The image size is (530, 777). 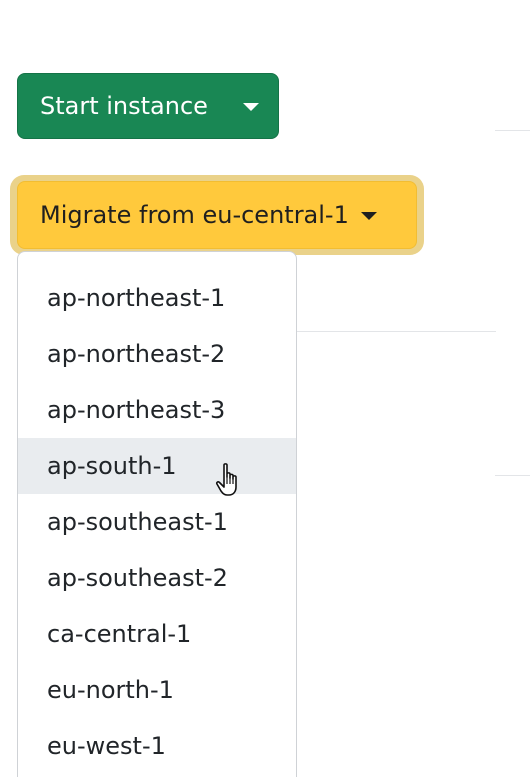 What do you see at coordinates (157, 578) in the screenshot?
I see `menu-item-ap-southeast-2: ap-southeast-2` at bounding box center [157, 578].